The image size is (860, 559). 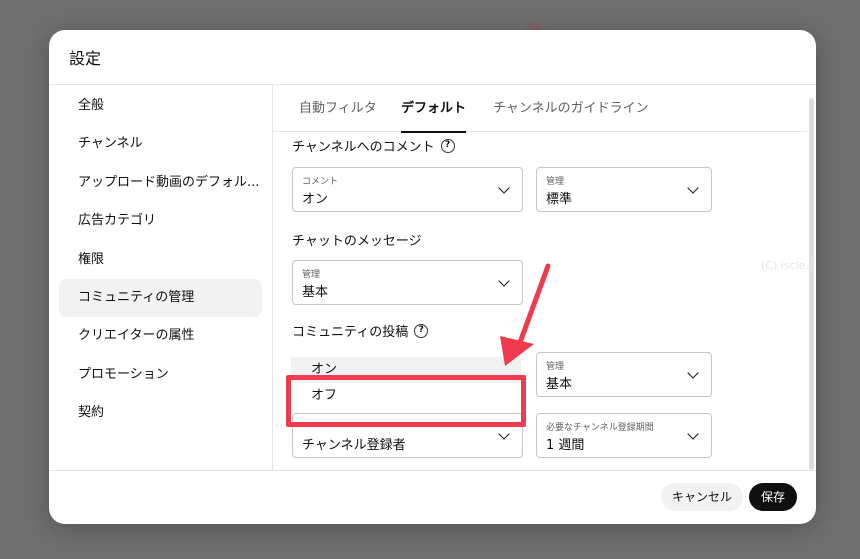 I want to click on dialog-title: 設定, so click(x=85, y=58).